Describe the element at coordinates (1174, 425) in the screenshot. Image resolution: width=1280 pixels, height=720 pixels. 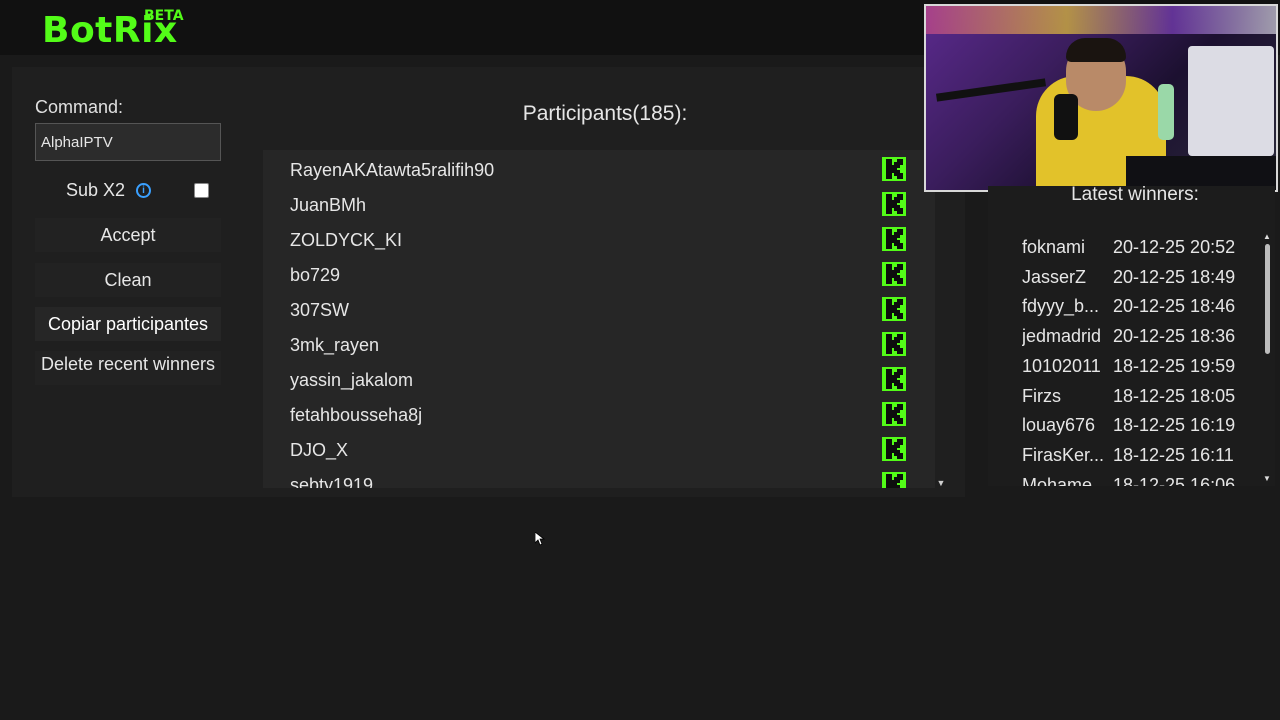
I see `winner-date: 18-12-25 16:19` at that location.